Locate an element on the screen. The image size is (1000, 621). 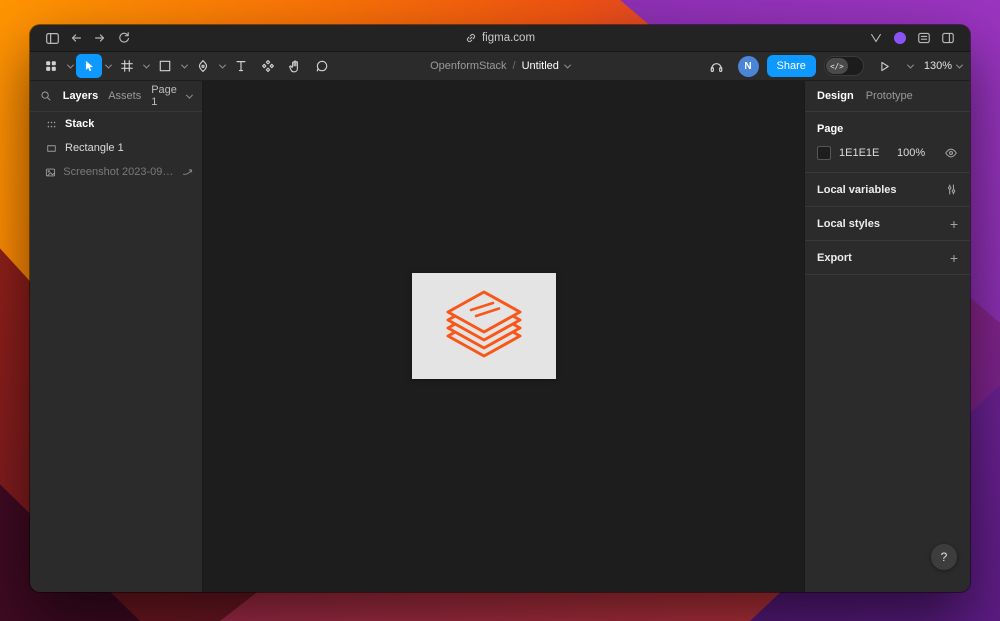
page-selector: Page 1 is located at coordinates (172, 96).